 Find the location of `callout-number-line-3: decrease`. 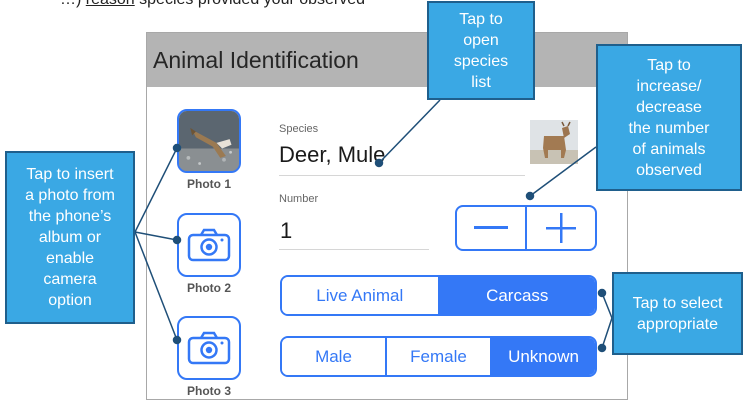

callout-number-line-3: decrease is located at coordinates (669, 107).